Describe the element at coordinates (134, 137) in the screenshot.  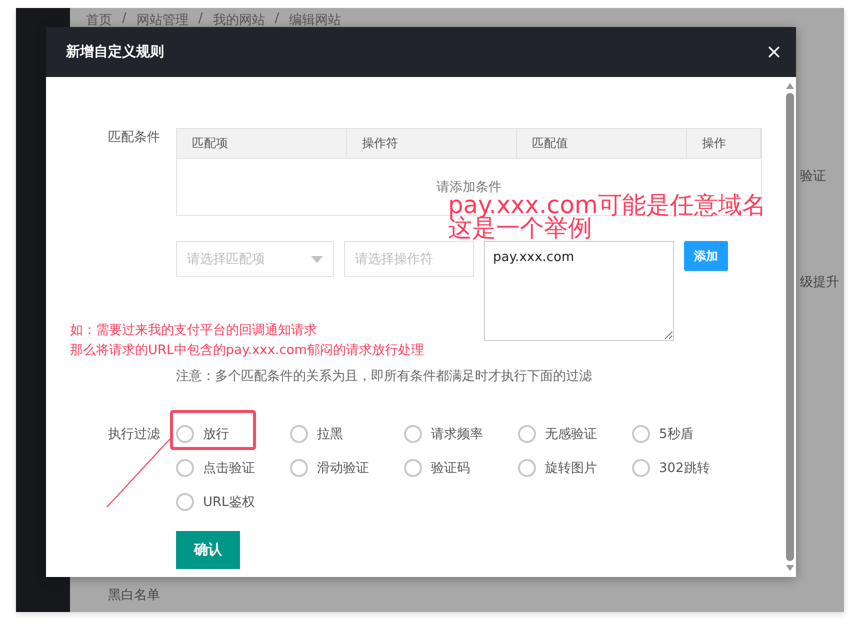
I see `field-label: 匹配条件` at that location.